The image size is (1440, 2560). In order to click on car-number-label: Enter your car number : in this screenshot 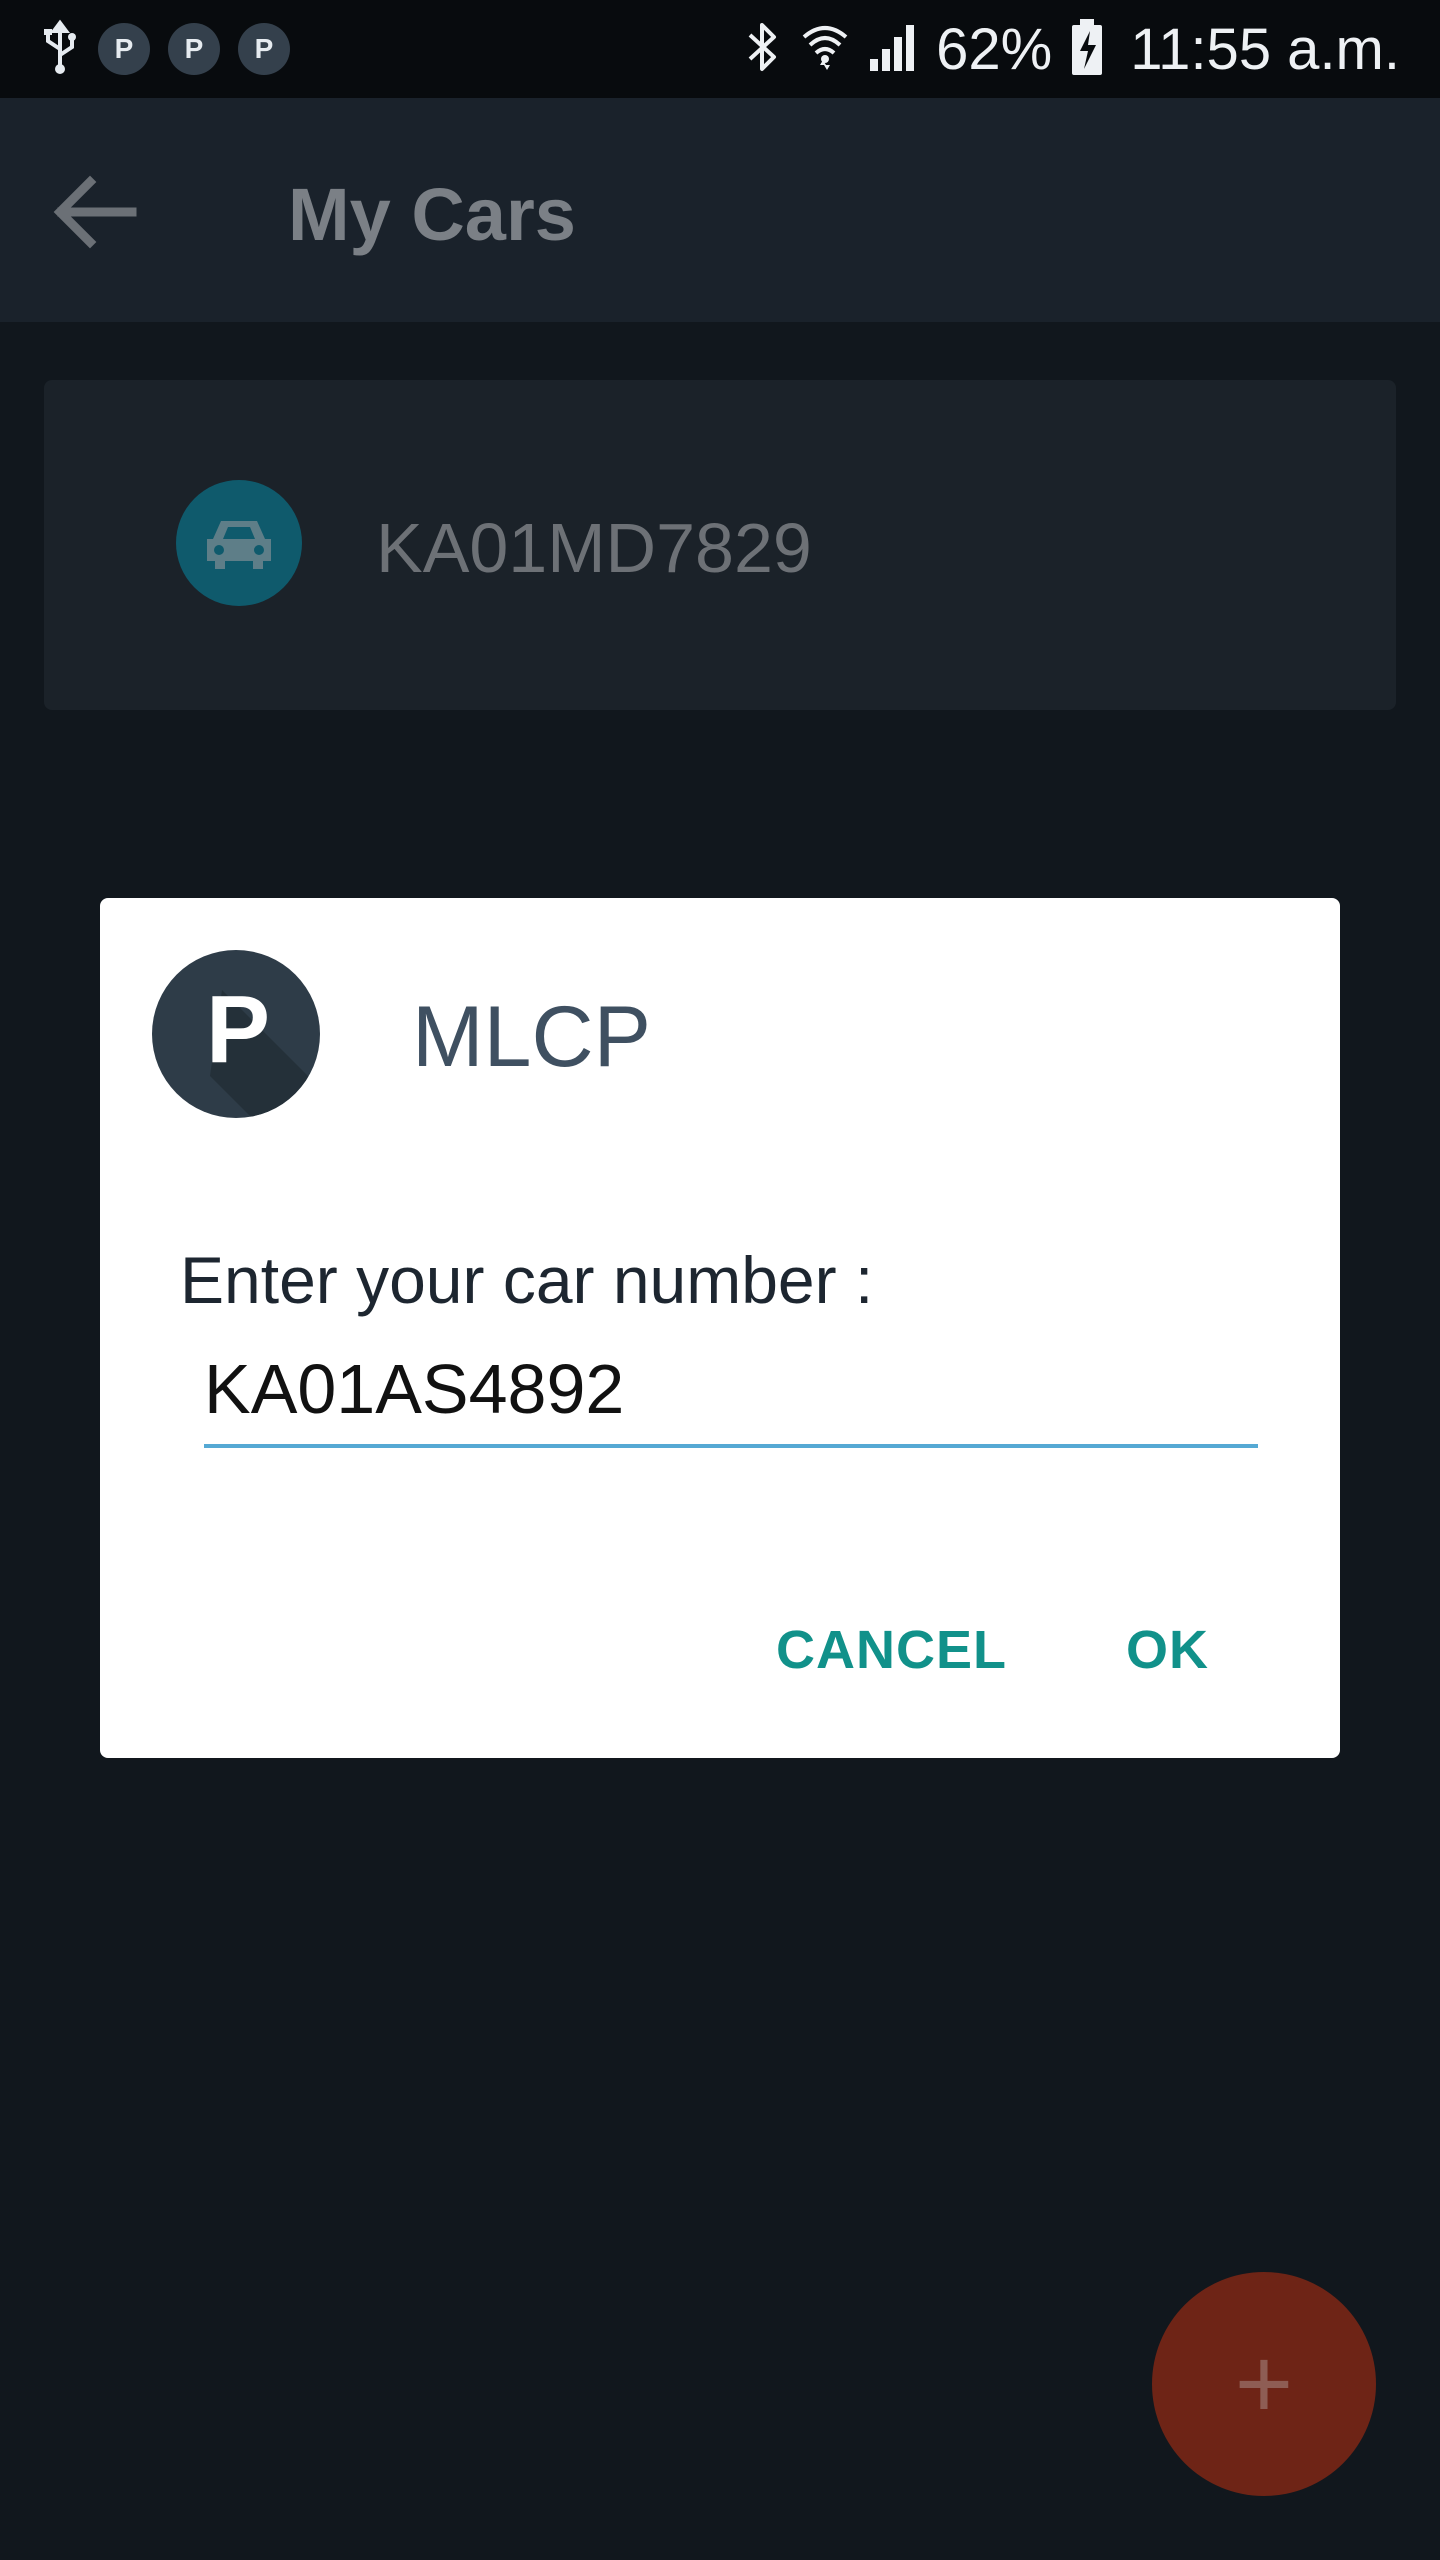, I will do `click(527, 1280)`.